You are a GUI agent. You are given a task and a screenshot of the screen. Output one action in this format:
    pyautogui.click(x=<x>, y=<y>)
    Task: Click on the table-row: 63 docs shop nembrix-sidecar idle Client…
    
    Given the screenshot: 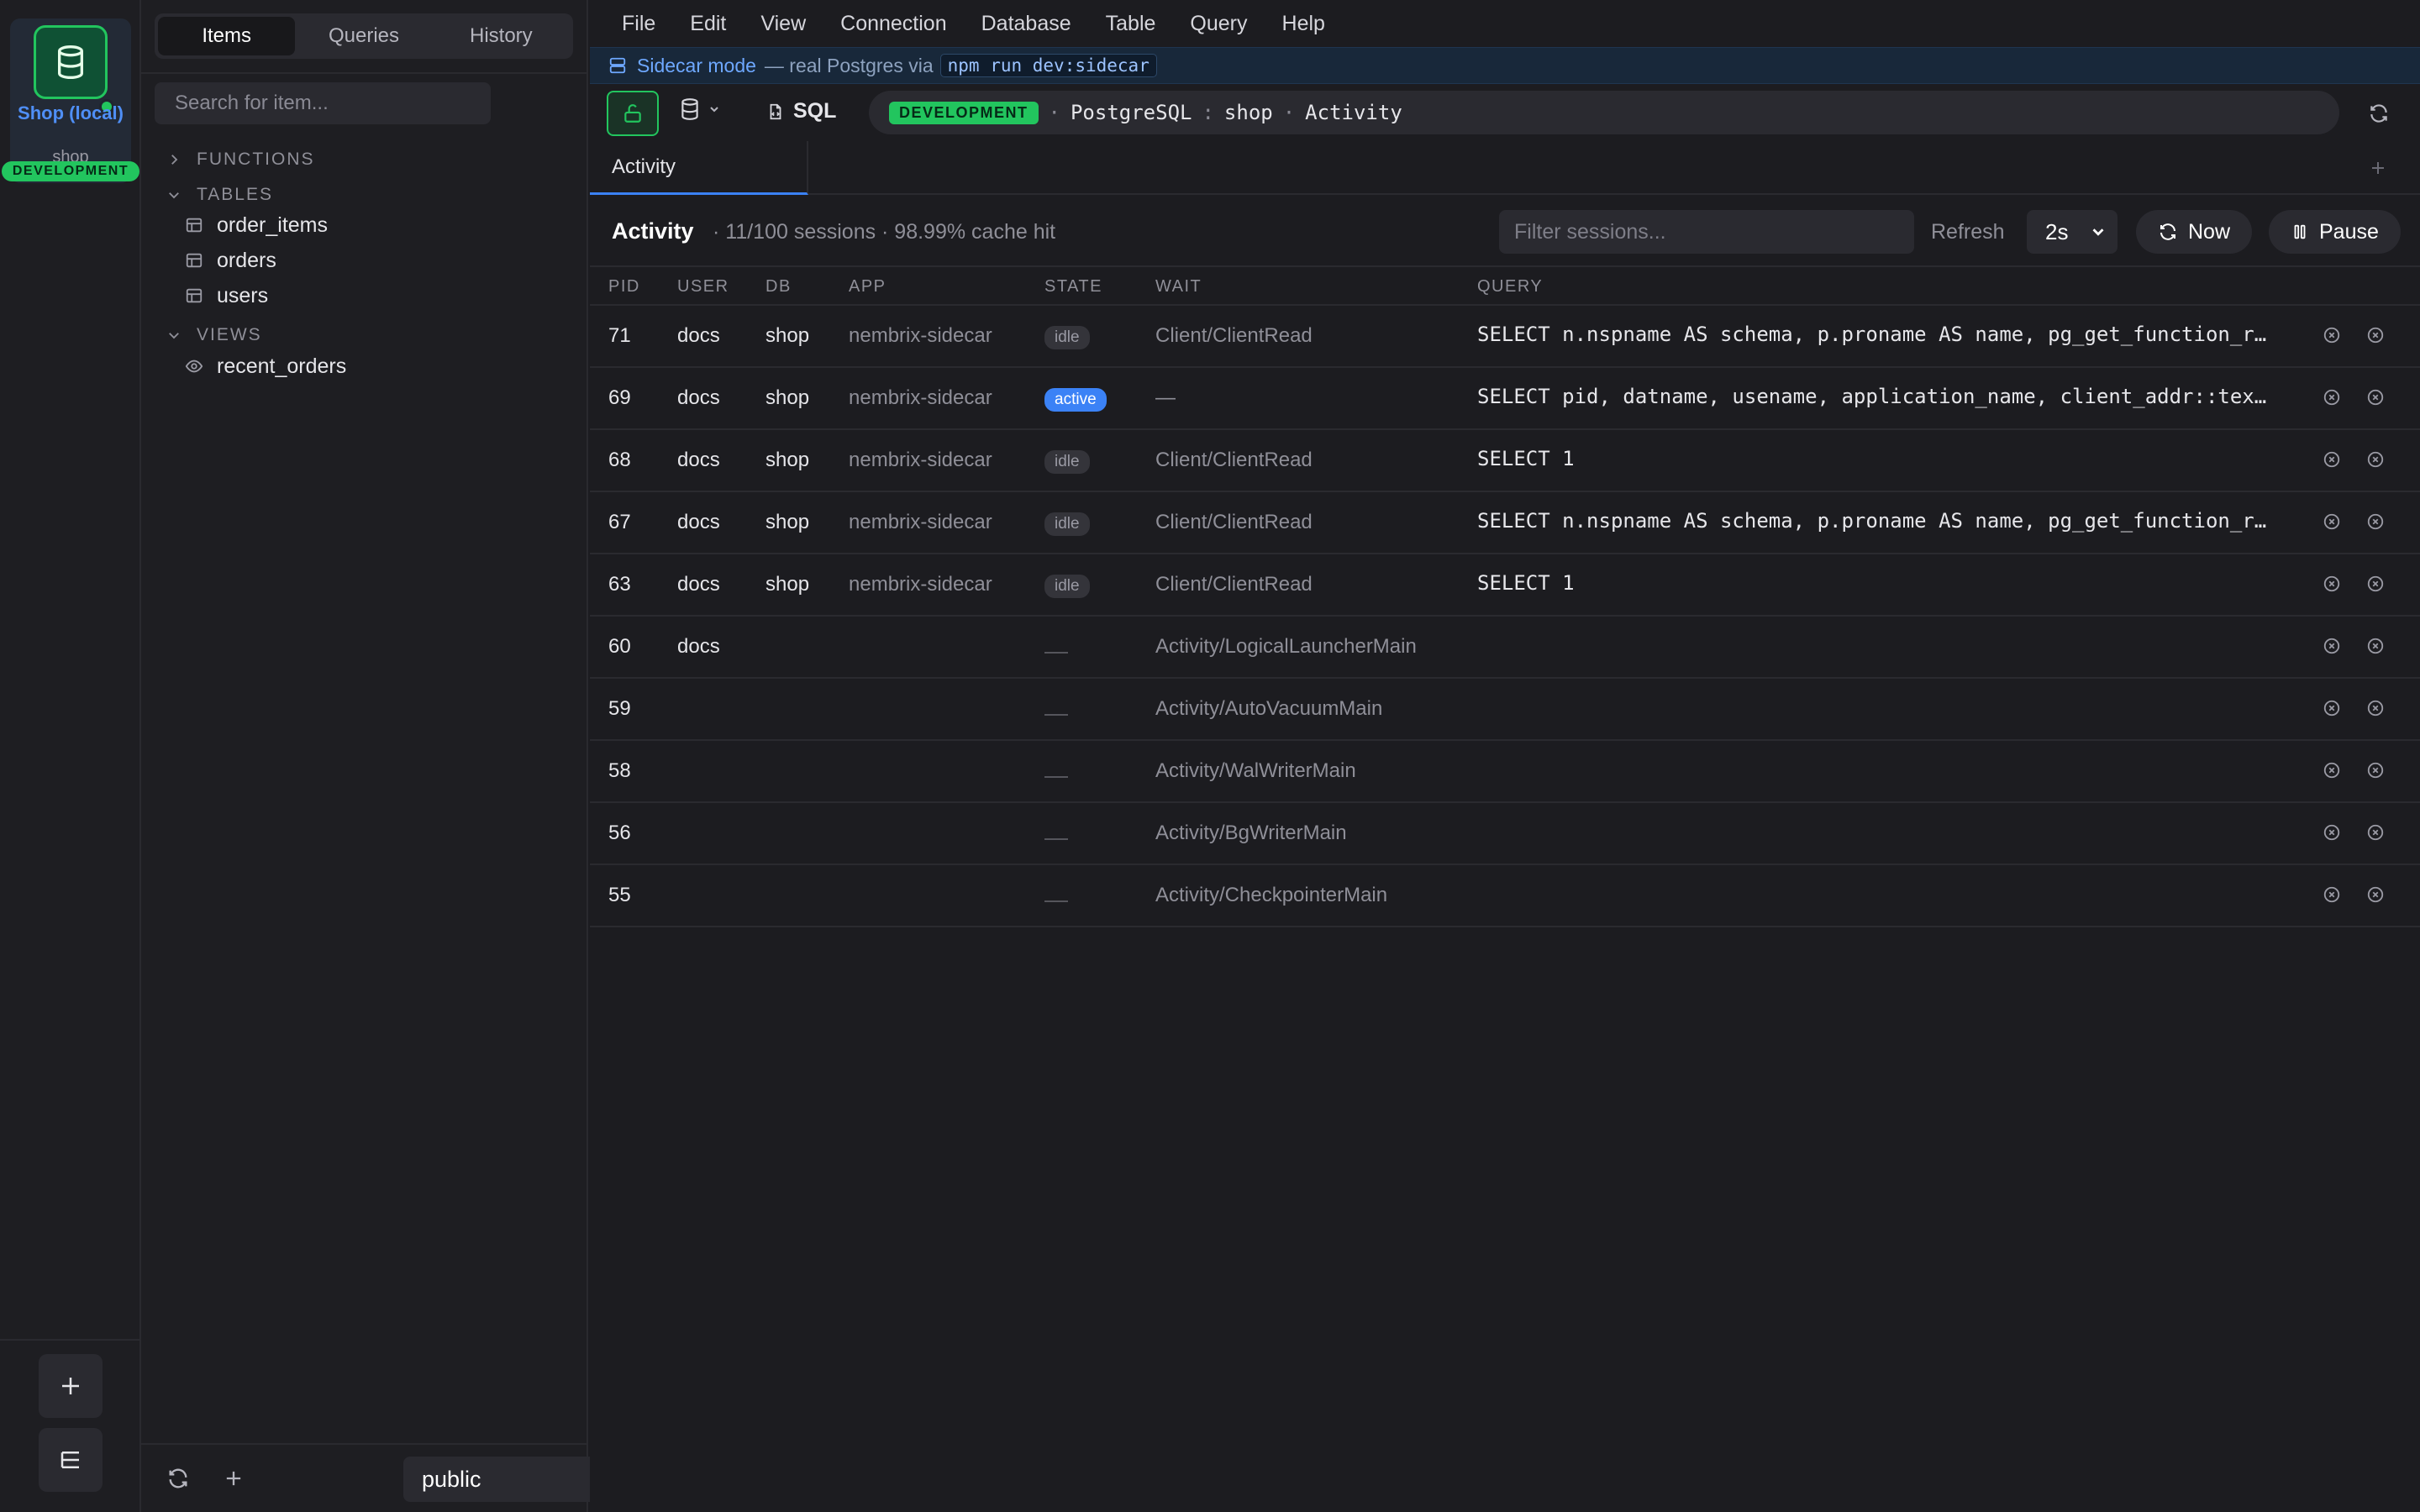 What is the action you would take?
    pyautogui.click(x=1505, y=585)
    